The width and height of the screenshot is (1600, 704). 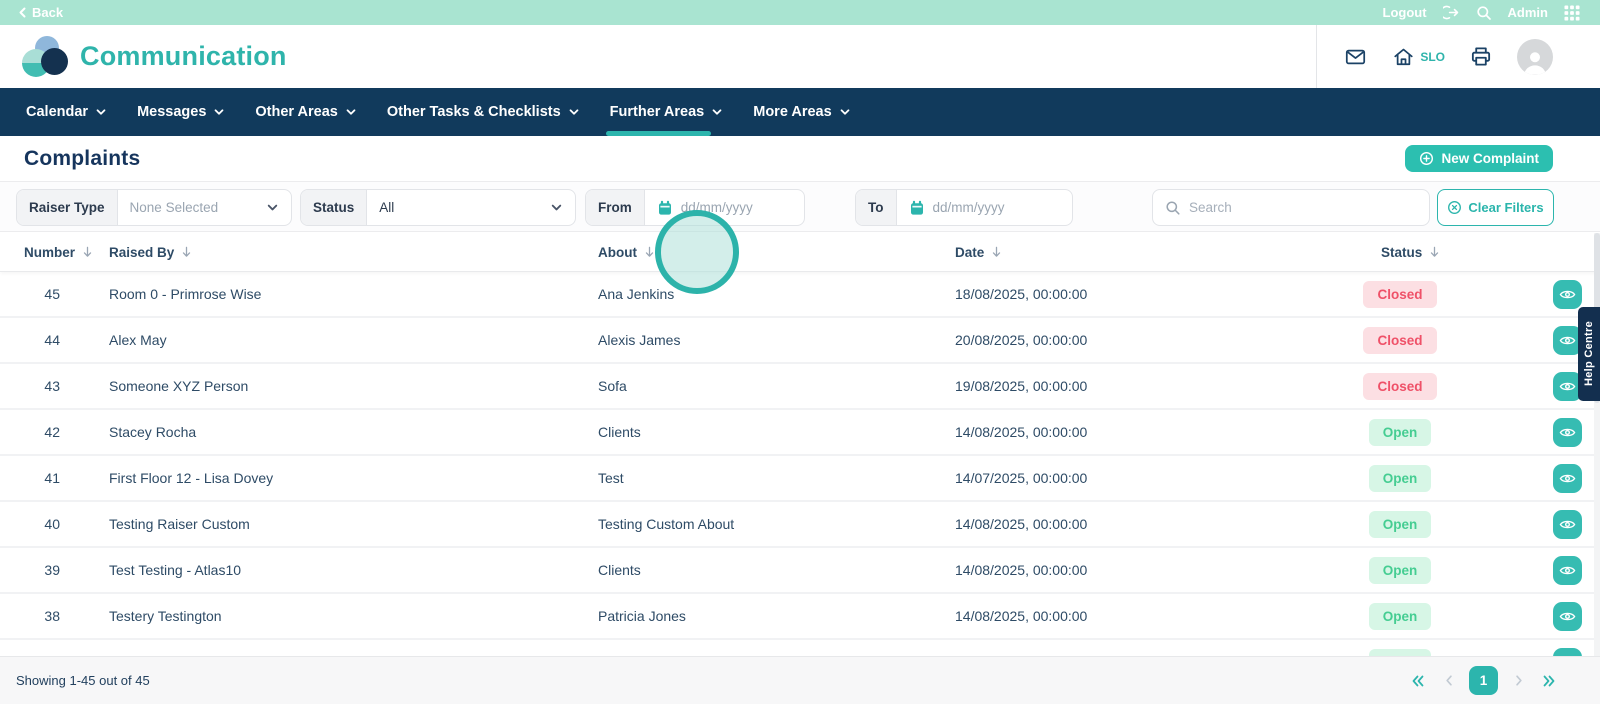 I want to click on back-button: Back, so click(x=40, y=12).